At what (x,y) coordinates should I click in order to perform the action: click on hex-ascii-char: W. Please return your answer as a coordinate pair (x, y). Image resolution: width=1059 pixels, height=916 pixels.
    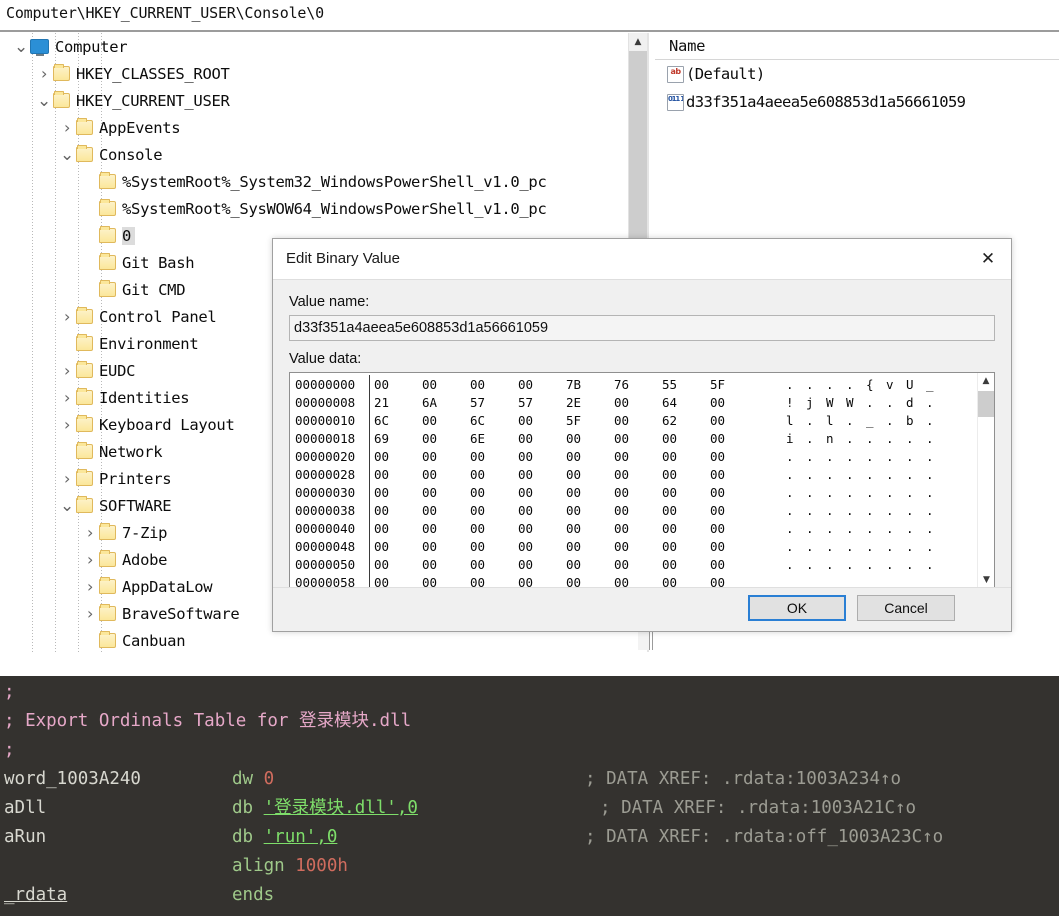
    Looking at the image, I should click on (856, 402).